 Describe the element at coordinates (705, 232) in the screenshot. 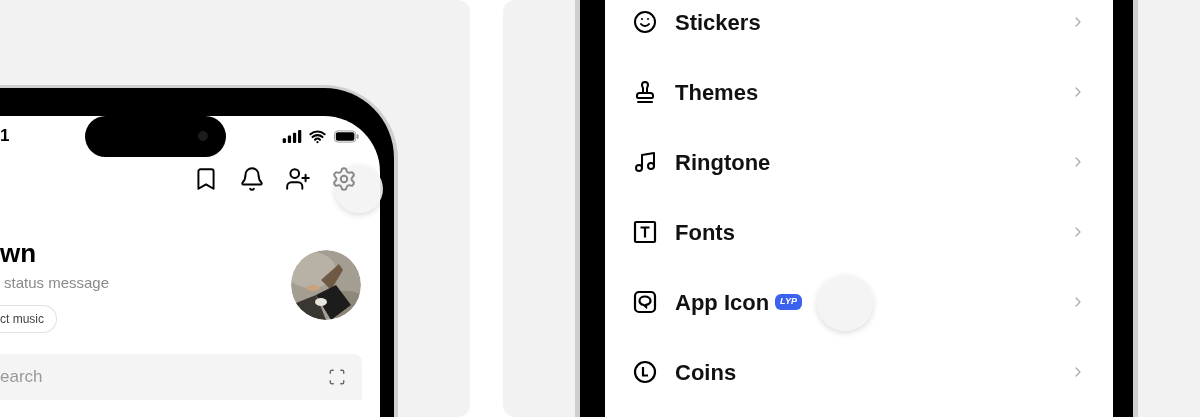

I see `menu-item-label: Fonts` at that location.